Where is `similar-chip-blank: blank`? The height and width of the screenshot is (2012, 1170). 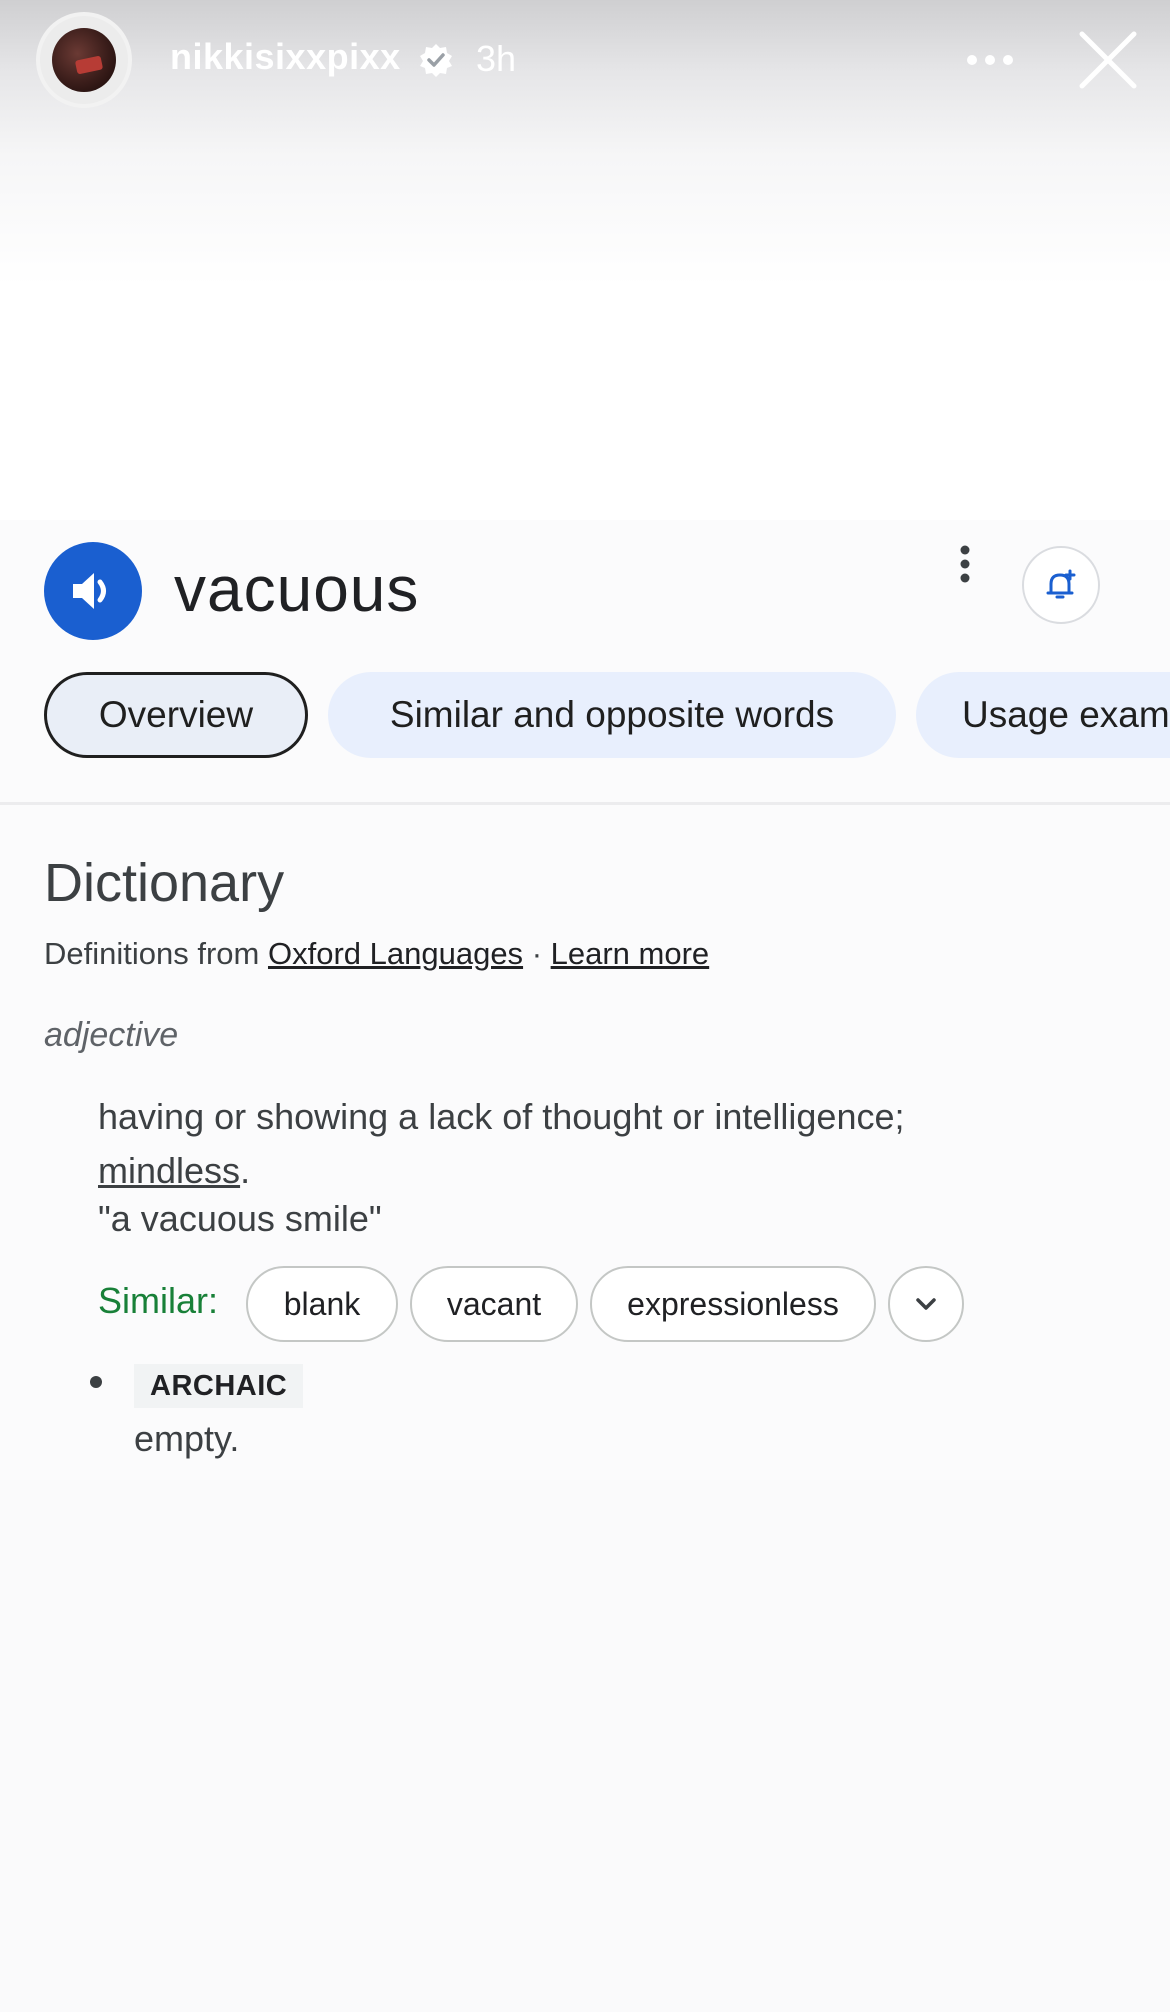 similar-chip-blank: blank is located at coordinates (322, 1304).